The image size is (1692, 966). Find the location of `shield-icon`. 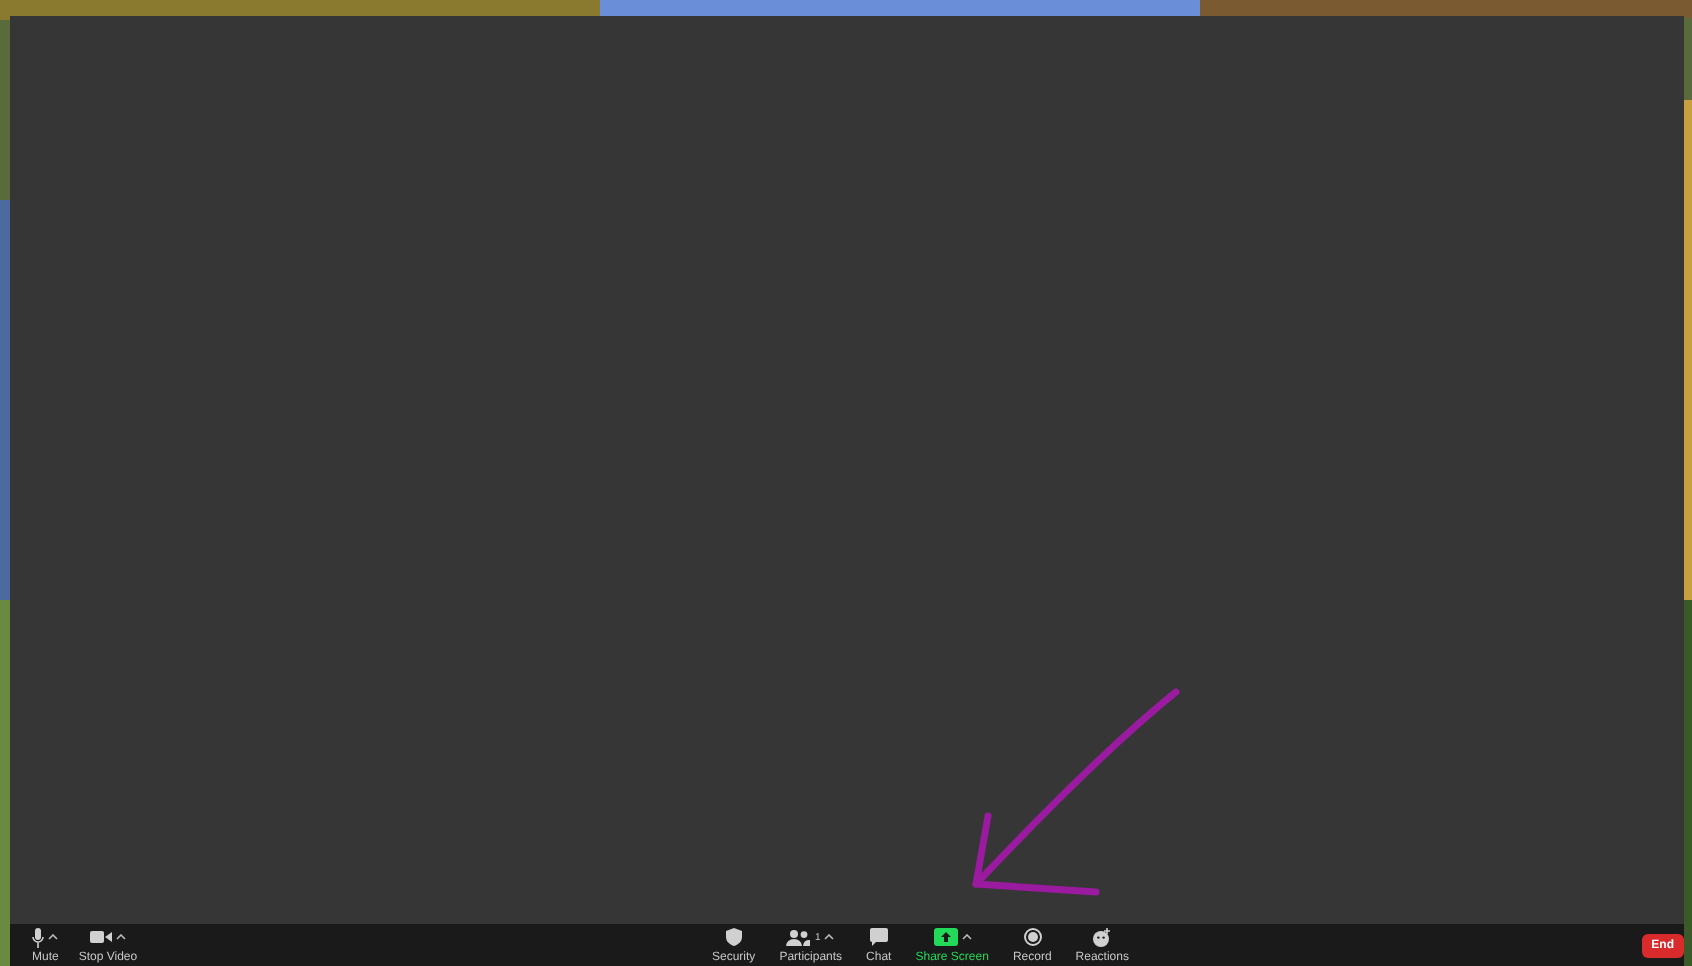

shield-icon is located at coordinates (733, 937).